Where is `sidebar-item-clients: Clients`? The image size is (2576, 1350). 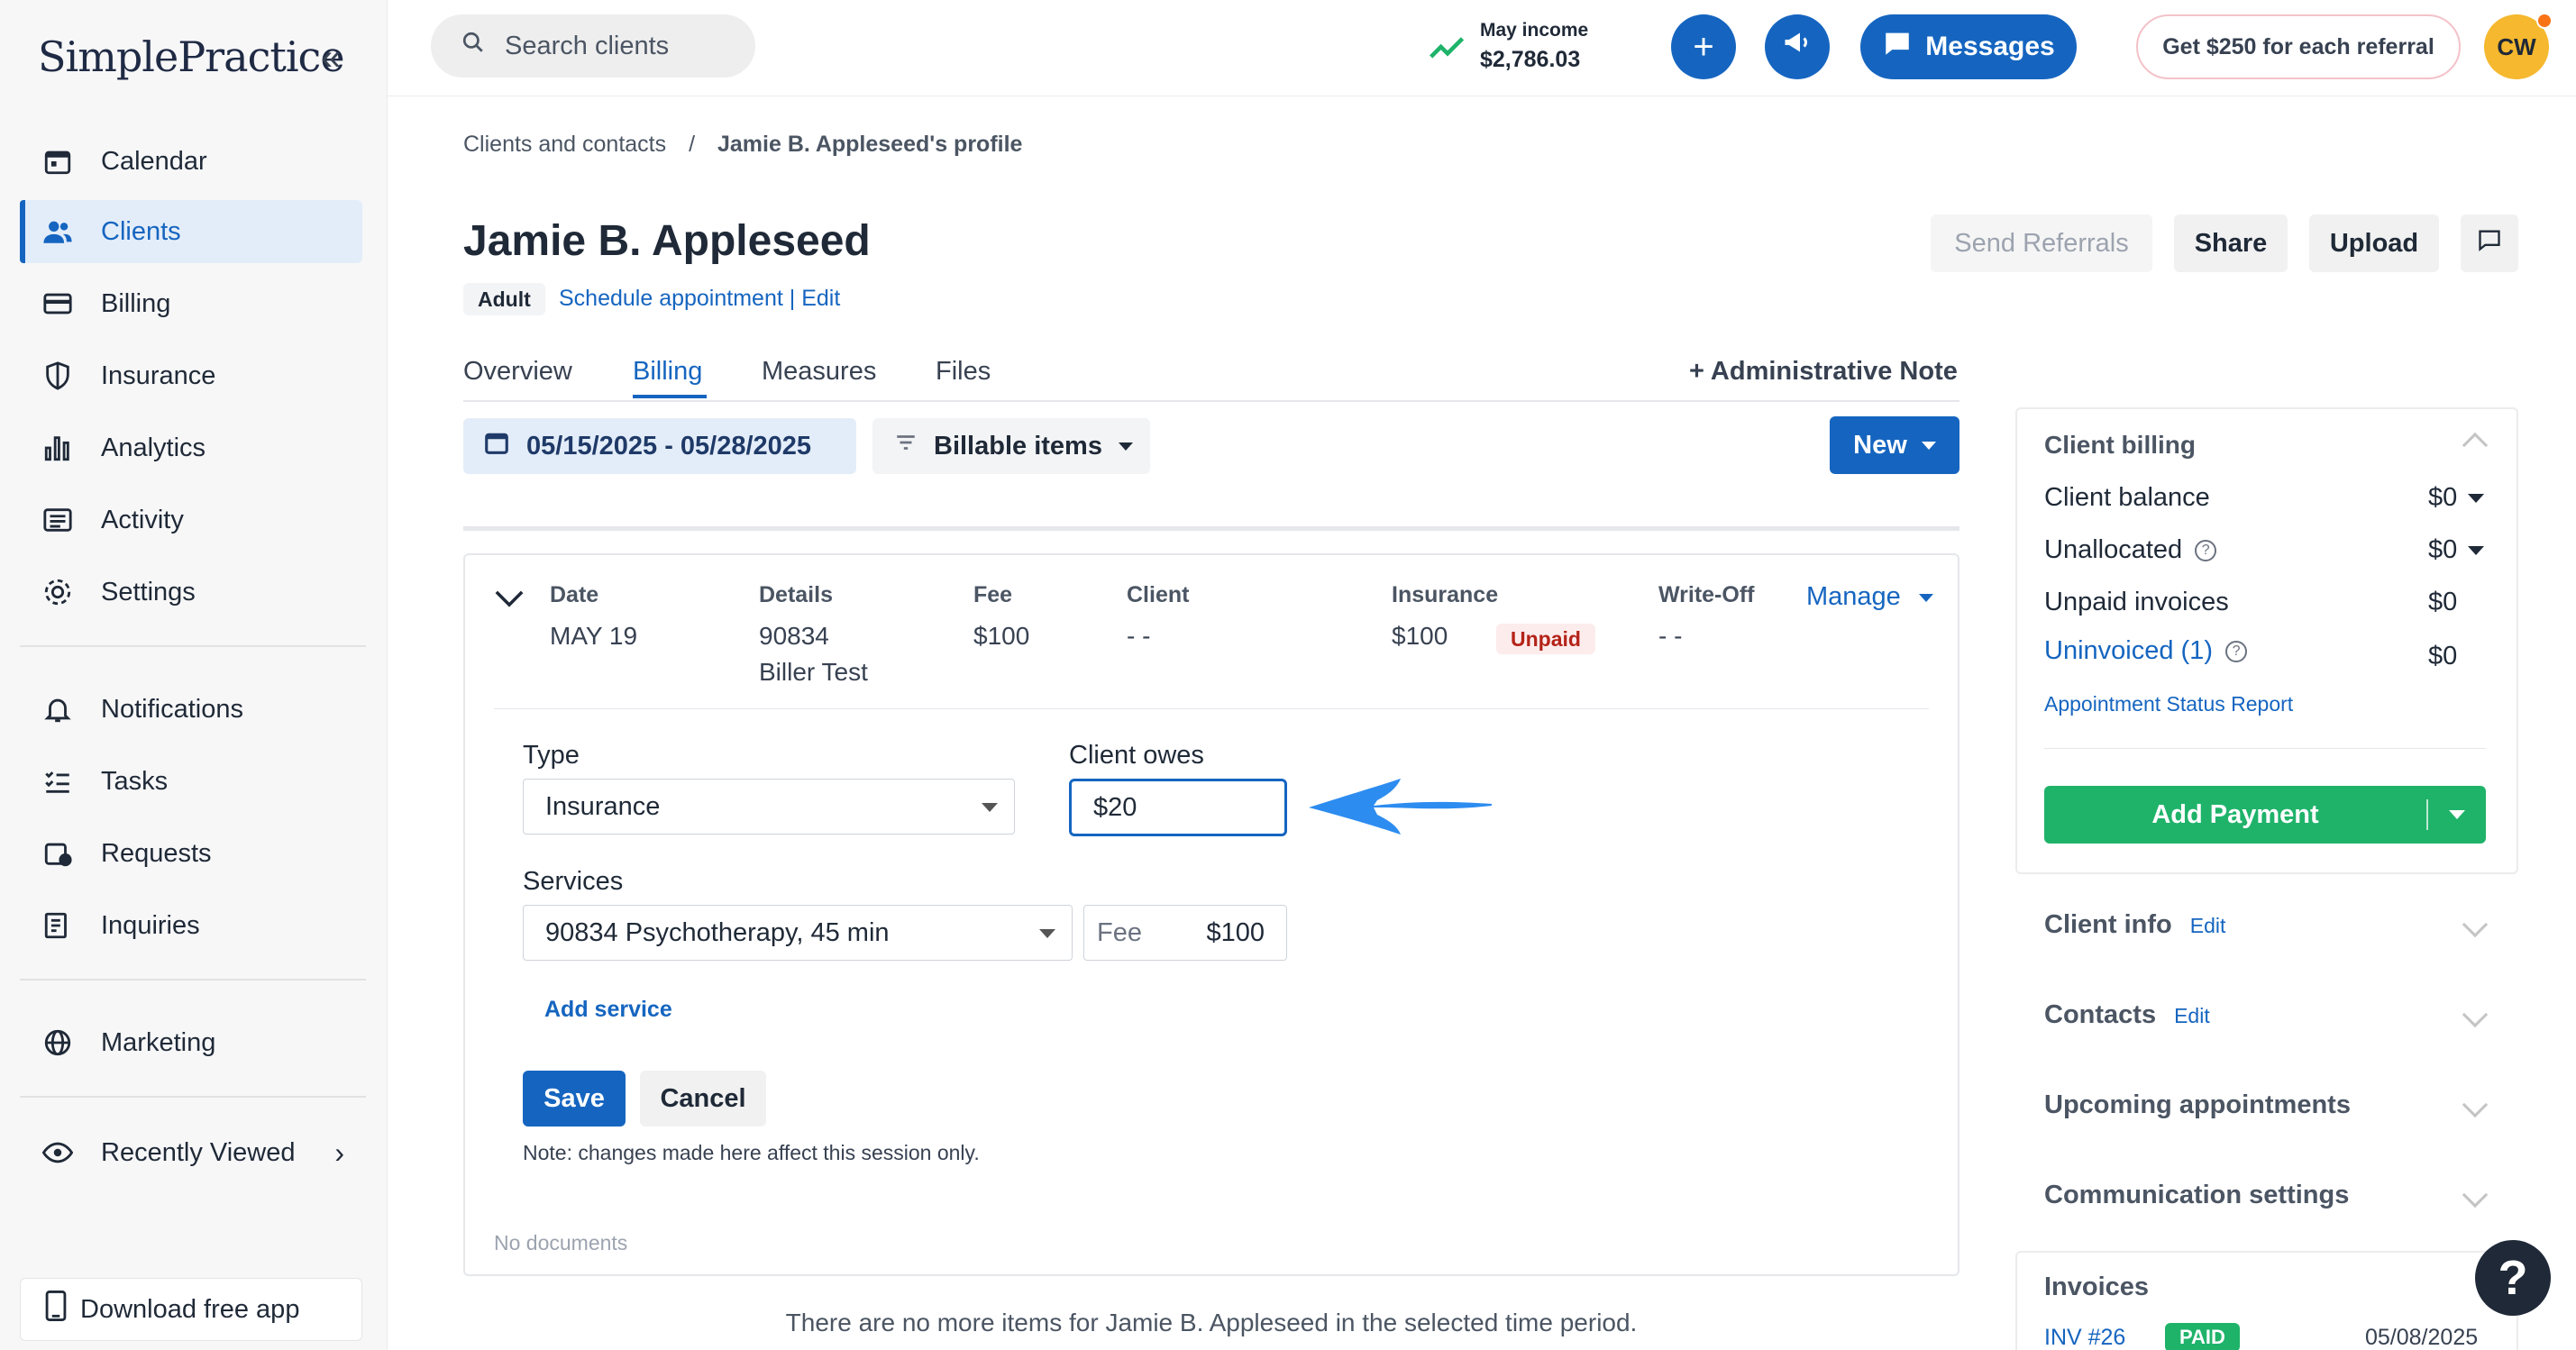
sidebar-item-clients: Clients is located at coordinates (191, 231).